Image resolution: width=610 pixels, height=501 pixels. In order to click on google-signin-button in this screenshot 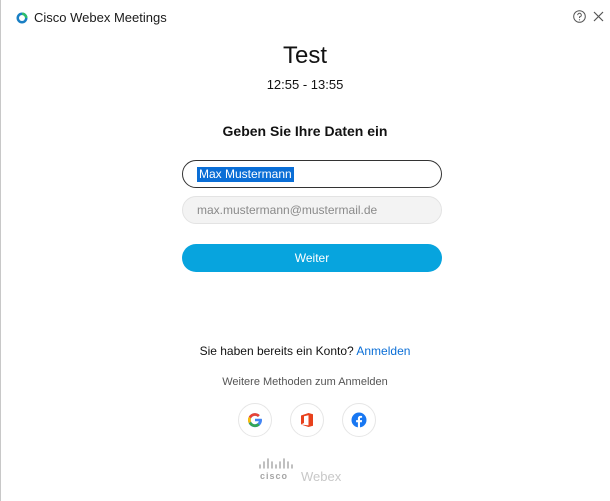, I will do `click(255, 420)`.